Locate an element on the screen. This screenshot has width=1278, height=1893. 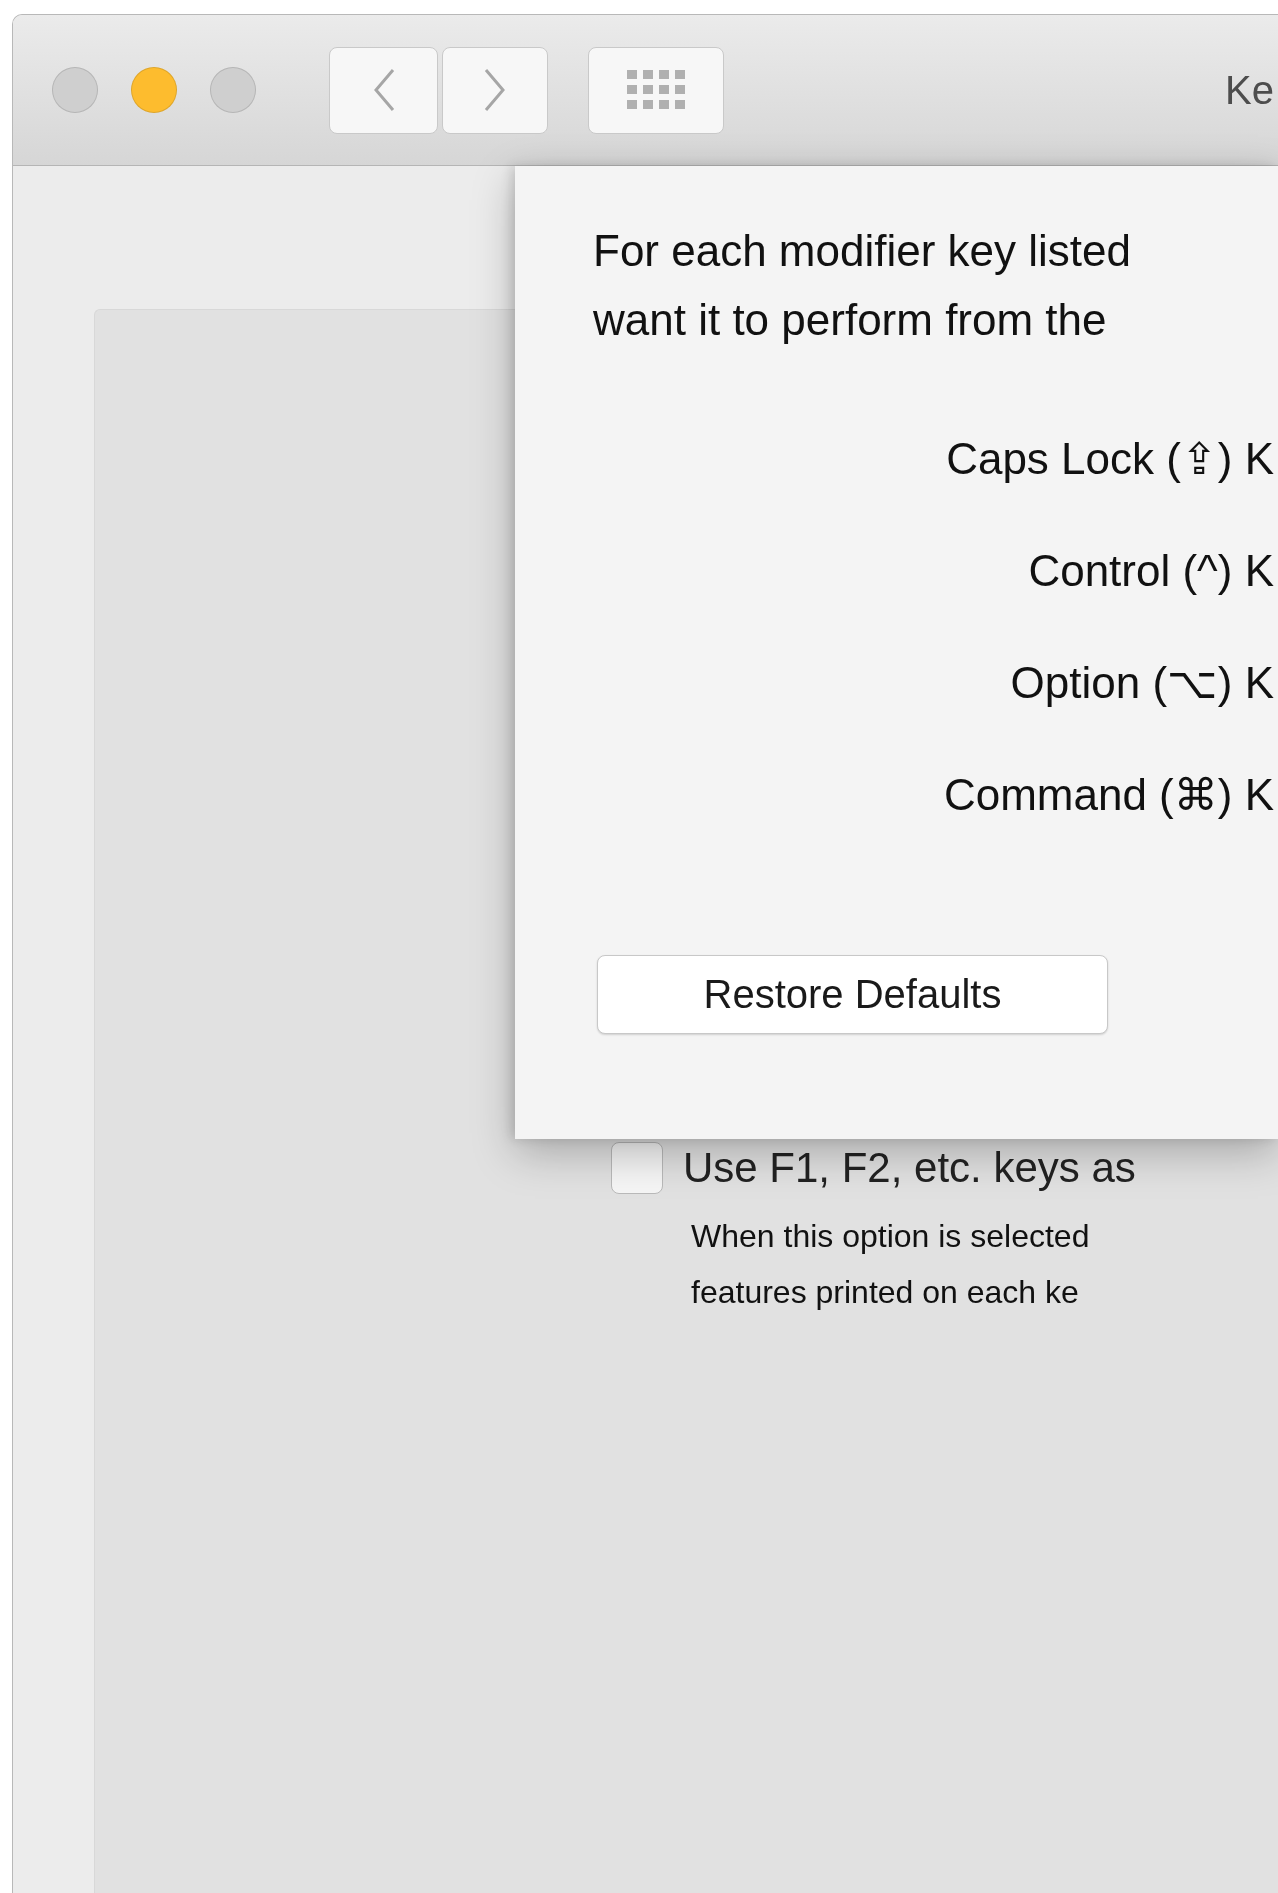
window-title: Ke is located at coordinates (1250, 90).